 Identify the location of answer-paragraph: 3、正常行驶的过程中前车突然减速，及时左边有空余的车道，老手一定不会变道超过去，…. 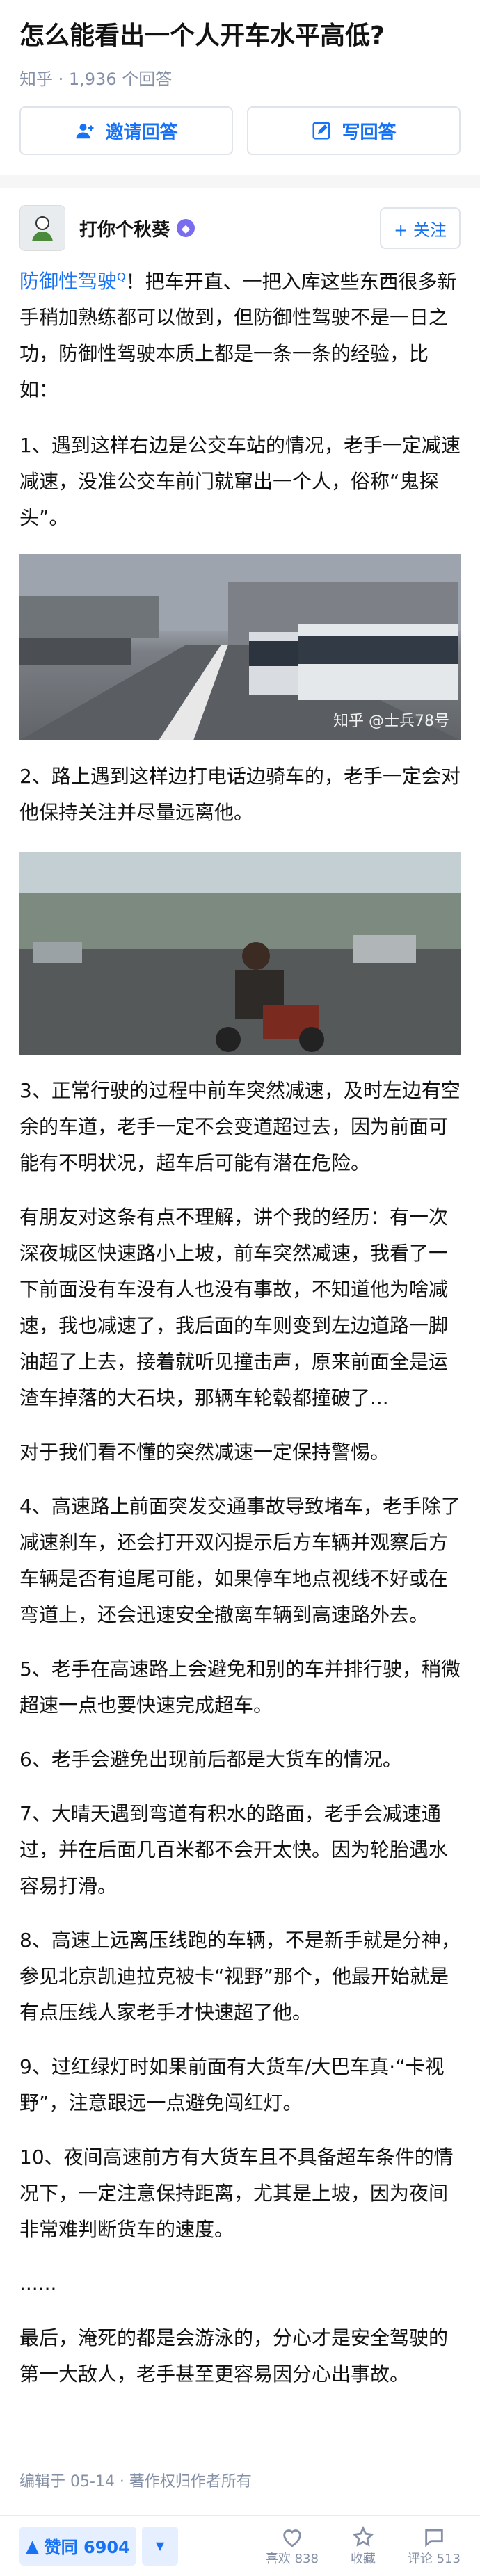
(240, 1127).